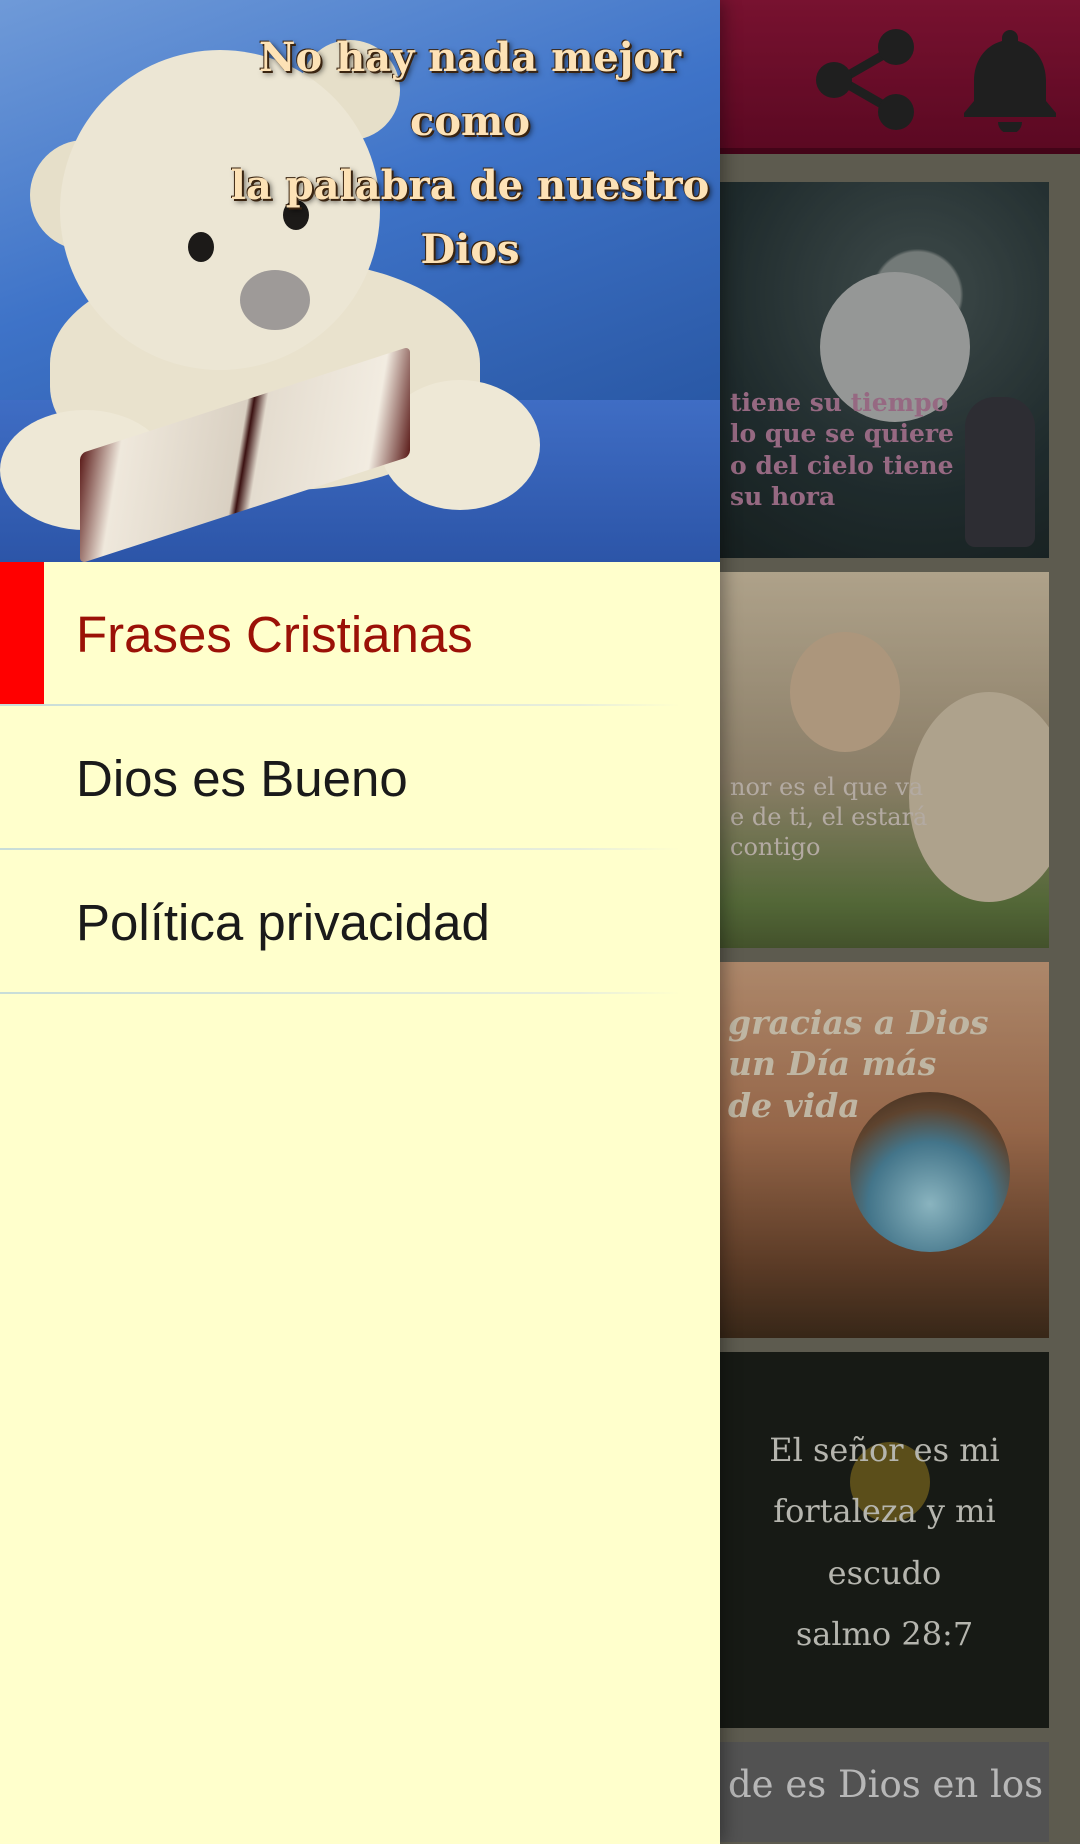  Describe the element at coordinates (283, 922) in the screenshot. I see `menu-item-label: Política privacidad` at that location.